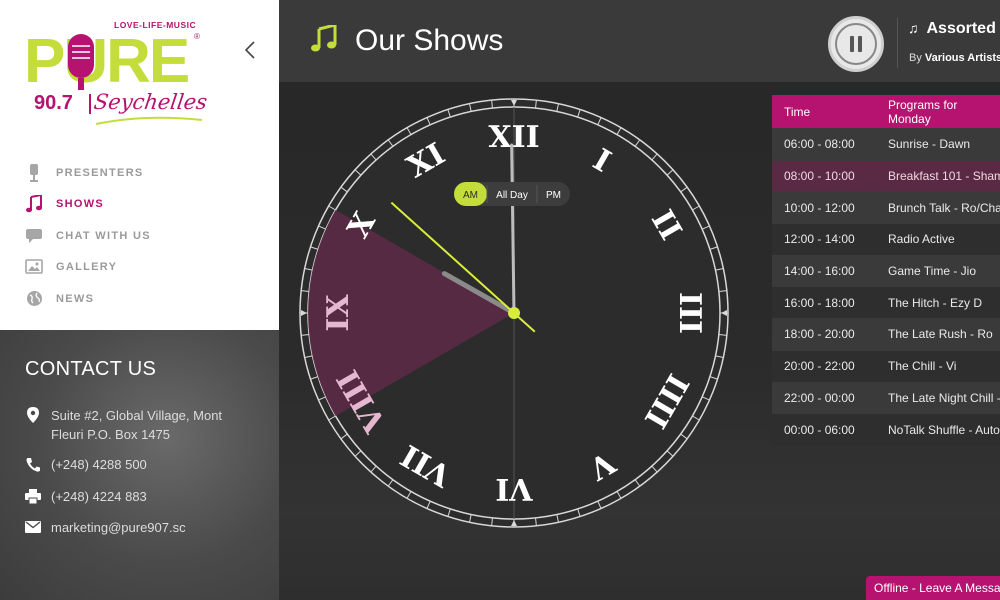 This screenshot has width=1000, height=600. I want to click on station-logo: LOVE-LIFE-MUSIC PURE ® 90.7 Seychelles, so click(115, 74).